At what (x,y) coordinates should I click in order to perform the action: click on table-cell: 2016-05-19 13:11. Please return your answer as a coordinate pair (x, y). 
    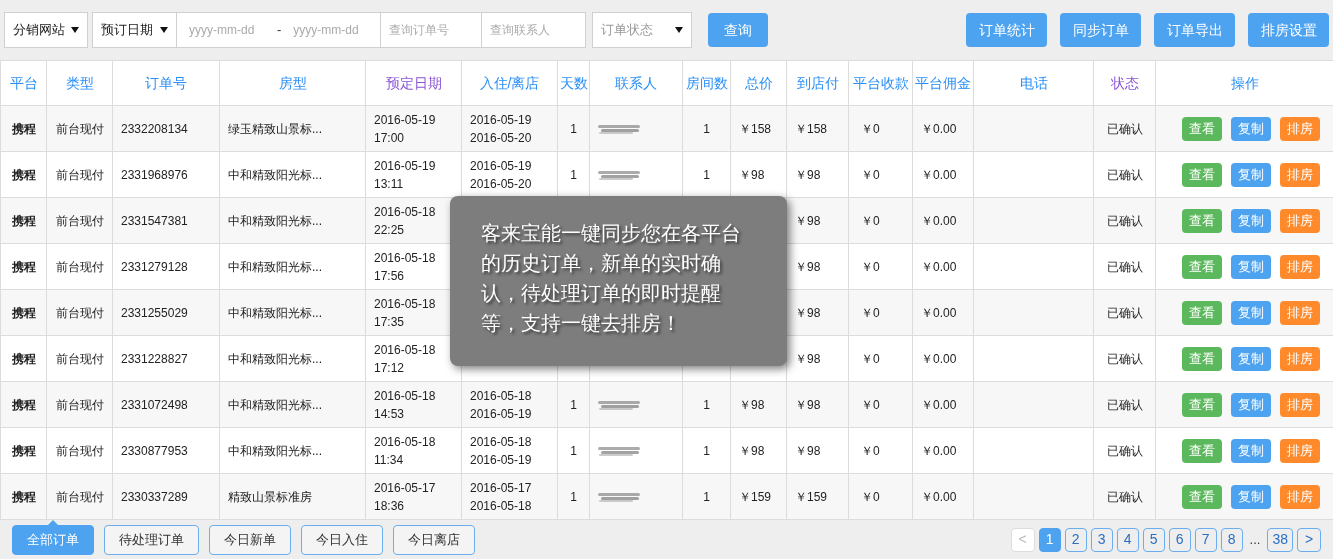
    Looking at the image, I should click on (413, 174).